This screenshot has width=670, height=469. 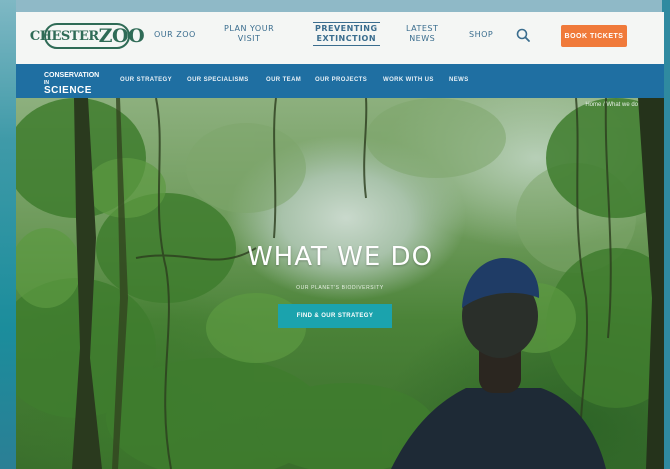 What do you see at coordinates (340, 288) in the screenshot?
I see `hero-subtitle: OUR PLANET'S BIODIVERSITY` at bounding box center [340, 288].